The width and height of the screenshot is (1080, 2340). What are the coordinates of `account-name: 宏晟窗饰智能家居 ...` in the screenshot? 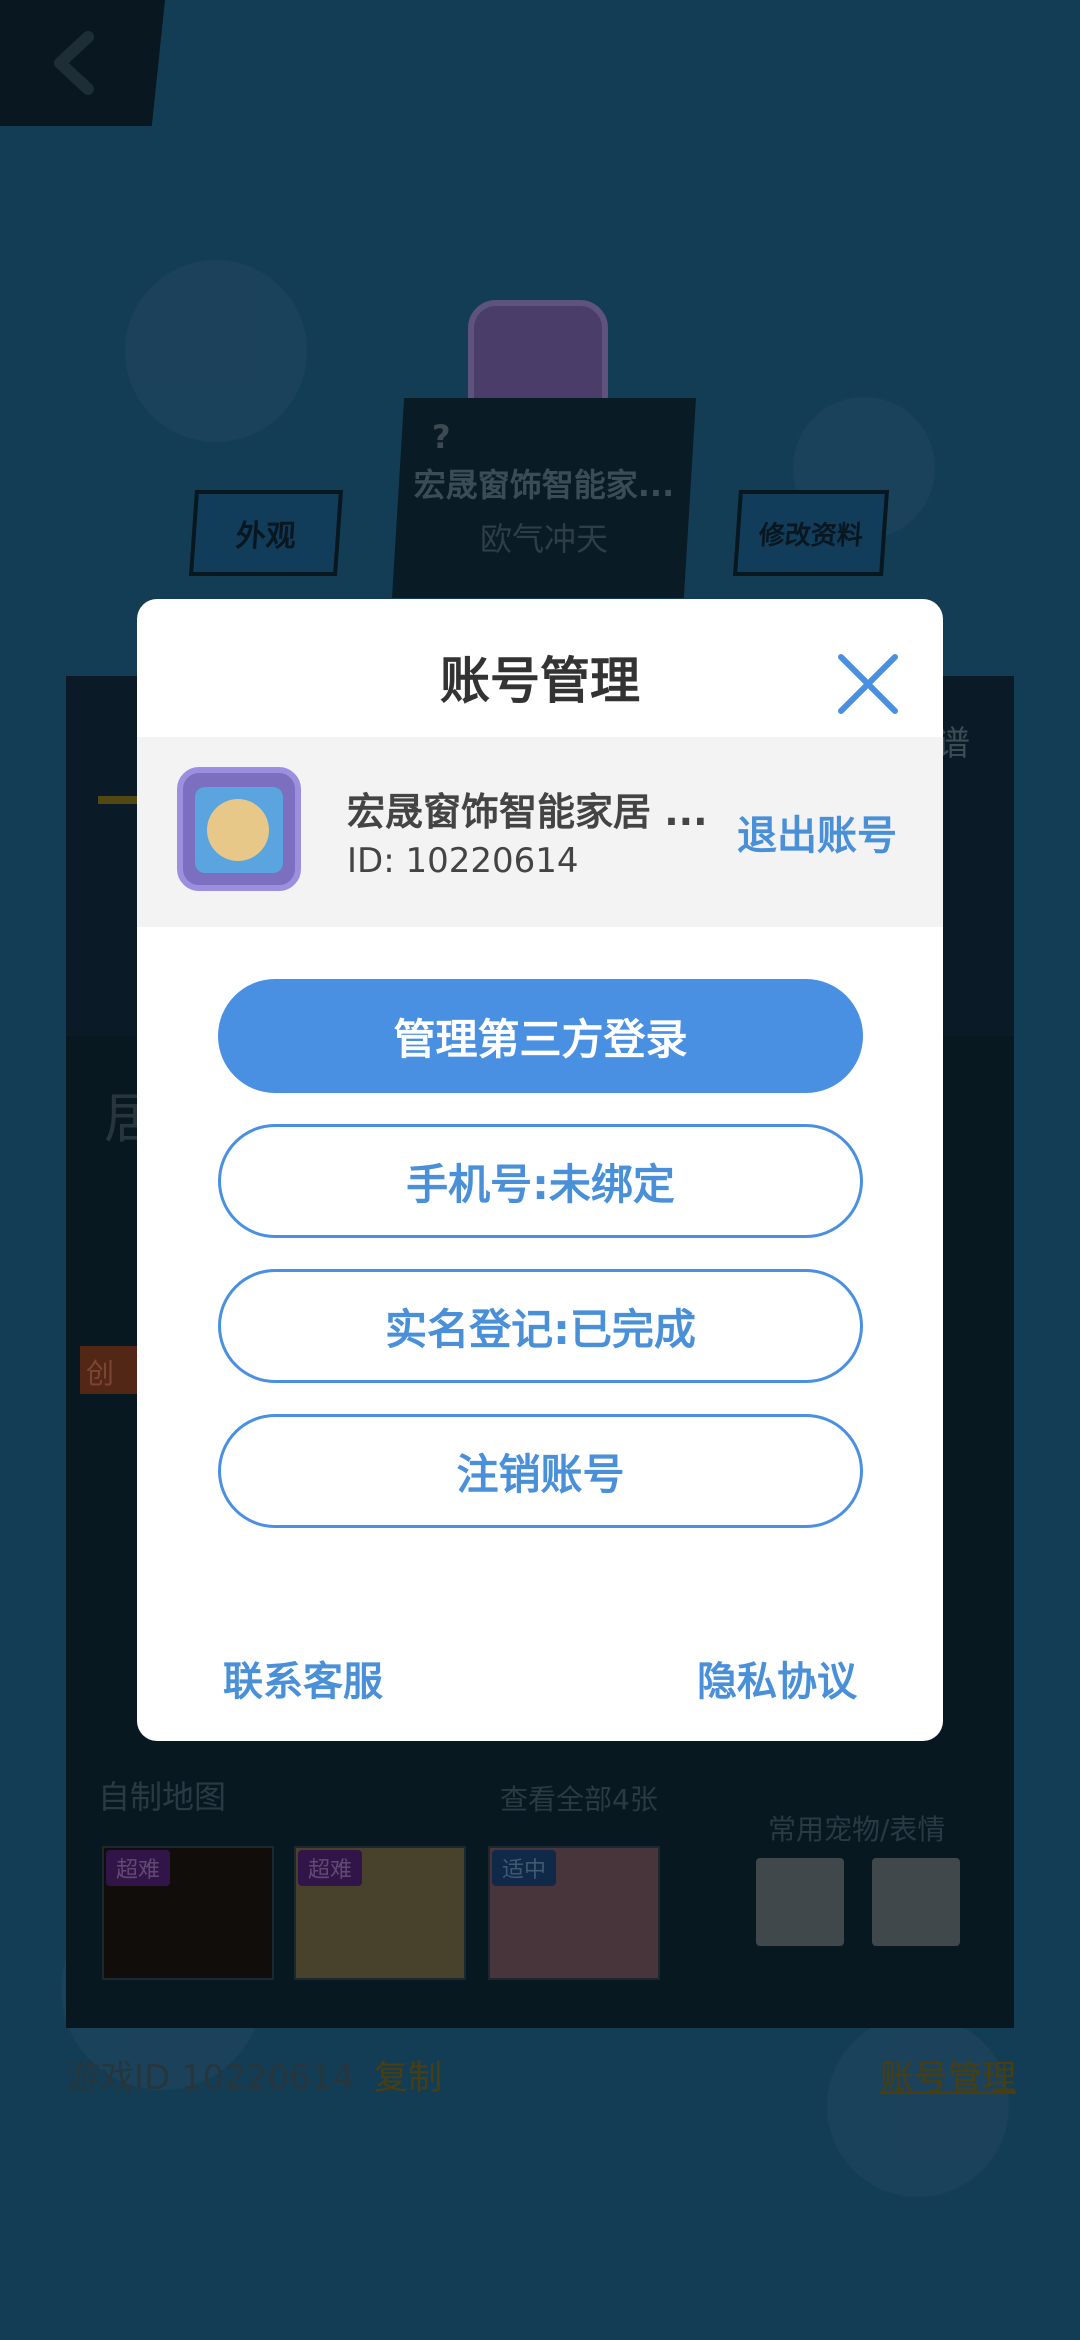 It's located at (527, 812).